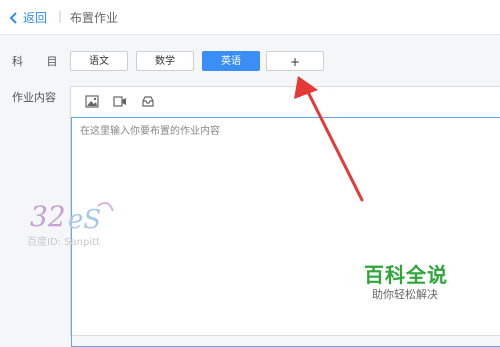 Image resolution: width=500 pixels, height=347 pixels. I want to click on back-button: 返回, so click(27, 17).